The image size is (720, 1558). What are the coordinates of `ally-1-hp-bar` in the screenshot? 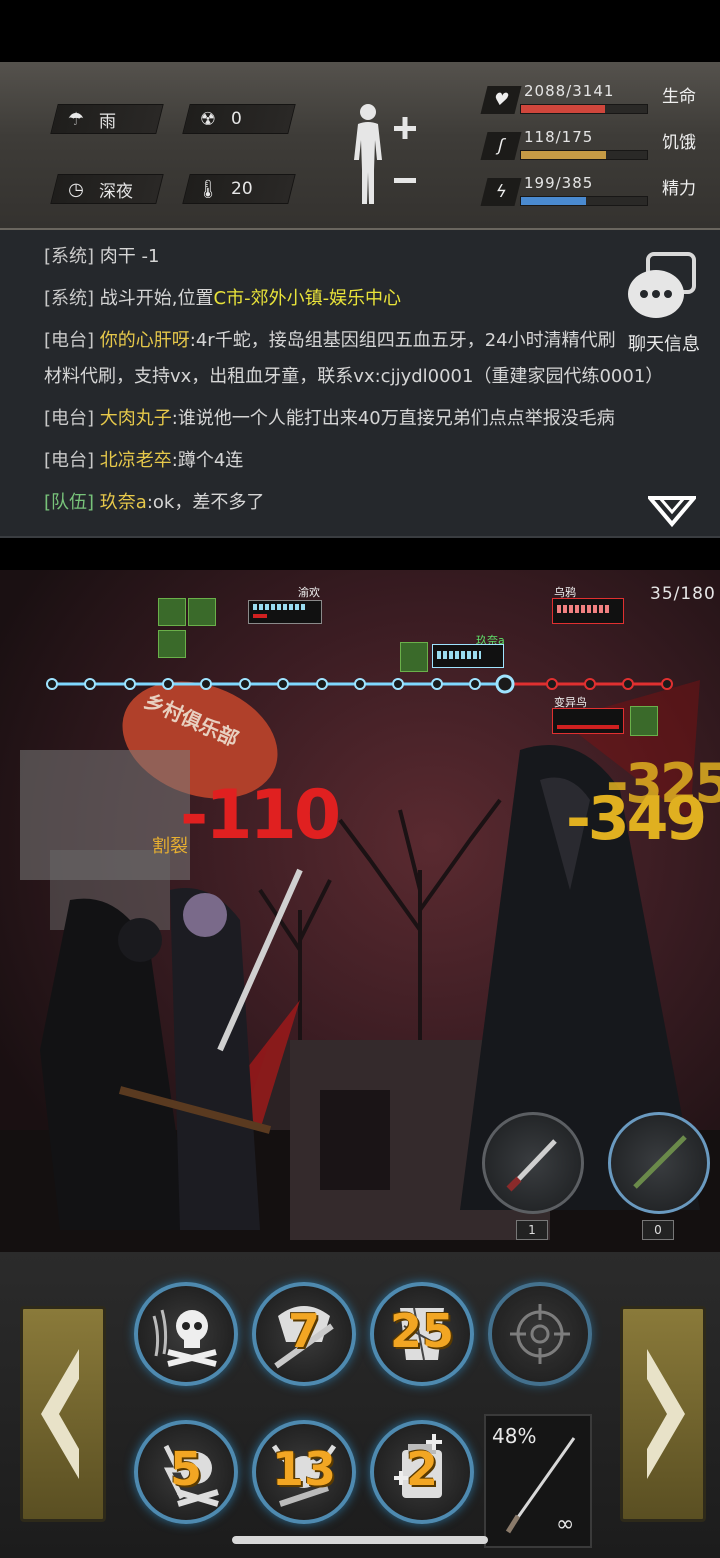 It's located at (285, 612).